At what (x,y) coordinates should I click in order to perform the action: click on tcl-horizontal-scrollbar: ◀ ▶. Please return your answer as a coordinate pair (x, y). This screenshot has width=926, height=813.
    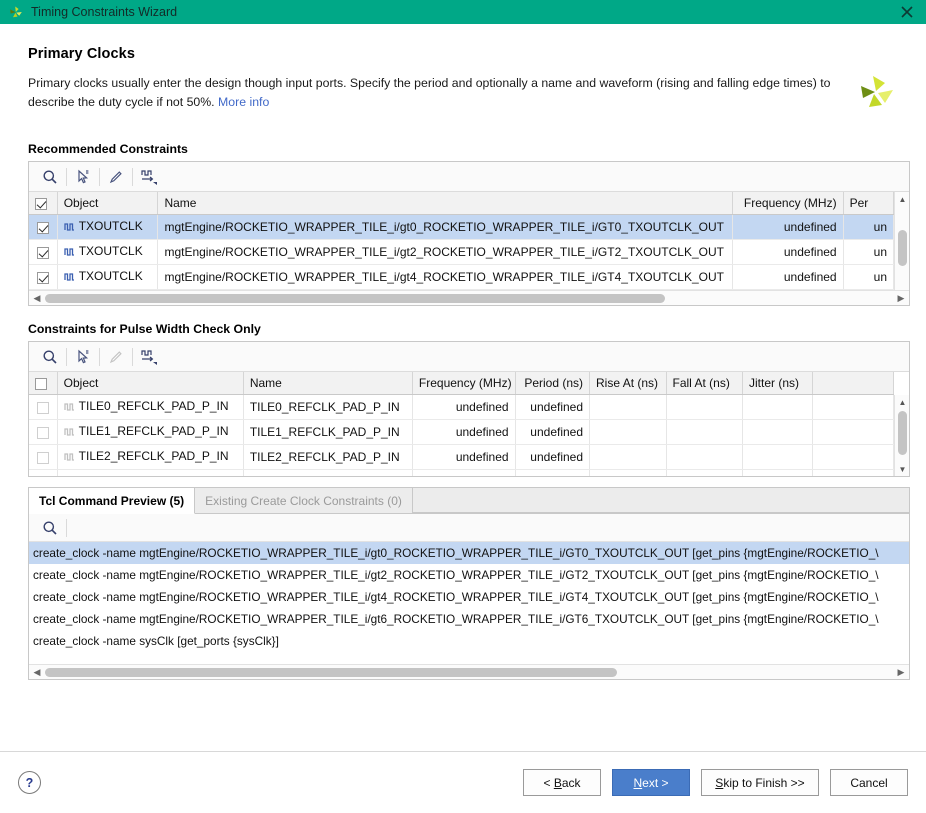
    Looking at the image, I should click on (469, 671).